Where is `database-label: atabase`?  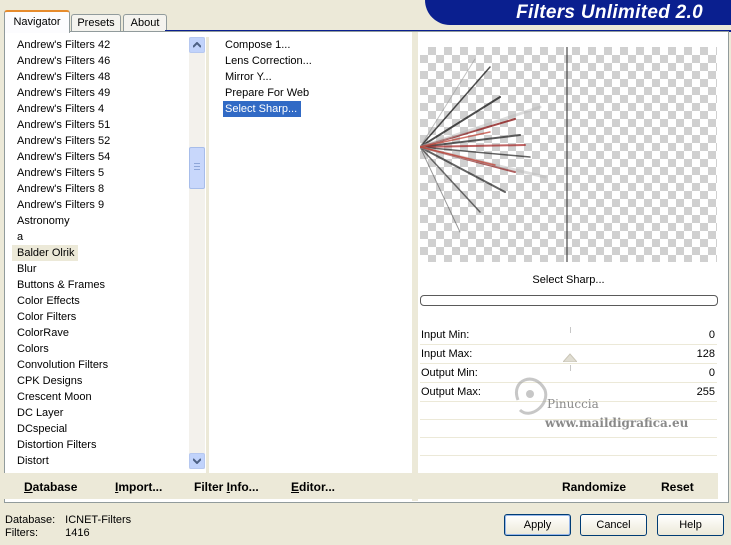
database-label: atabase is located at coordinates (55, 487).